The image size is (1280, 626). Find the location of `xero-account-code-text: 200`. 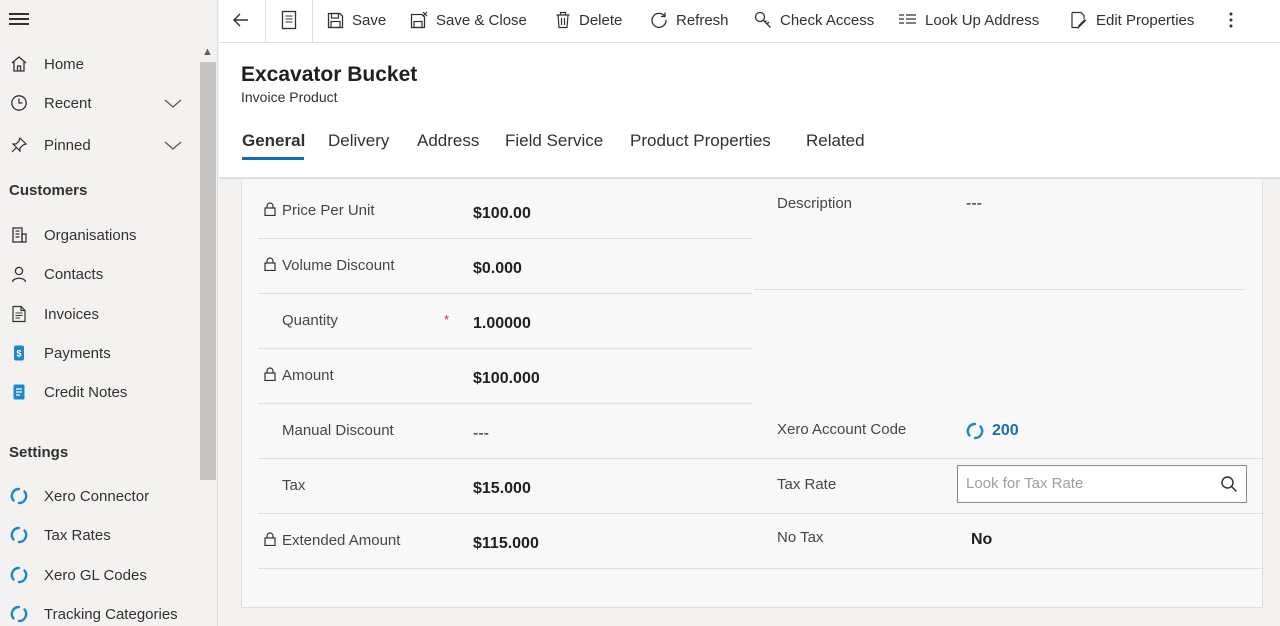

xero-account-code-text: 200 is located at coordinates (1005, 431).